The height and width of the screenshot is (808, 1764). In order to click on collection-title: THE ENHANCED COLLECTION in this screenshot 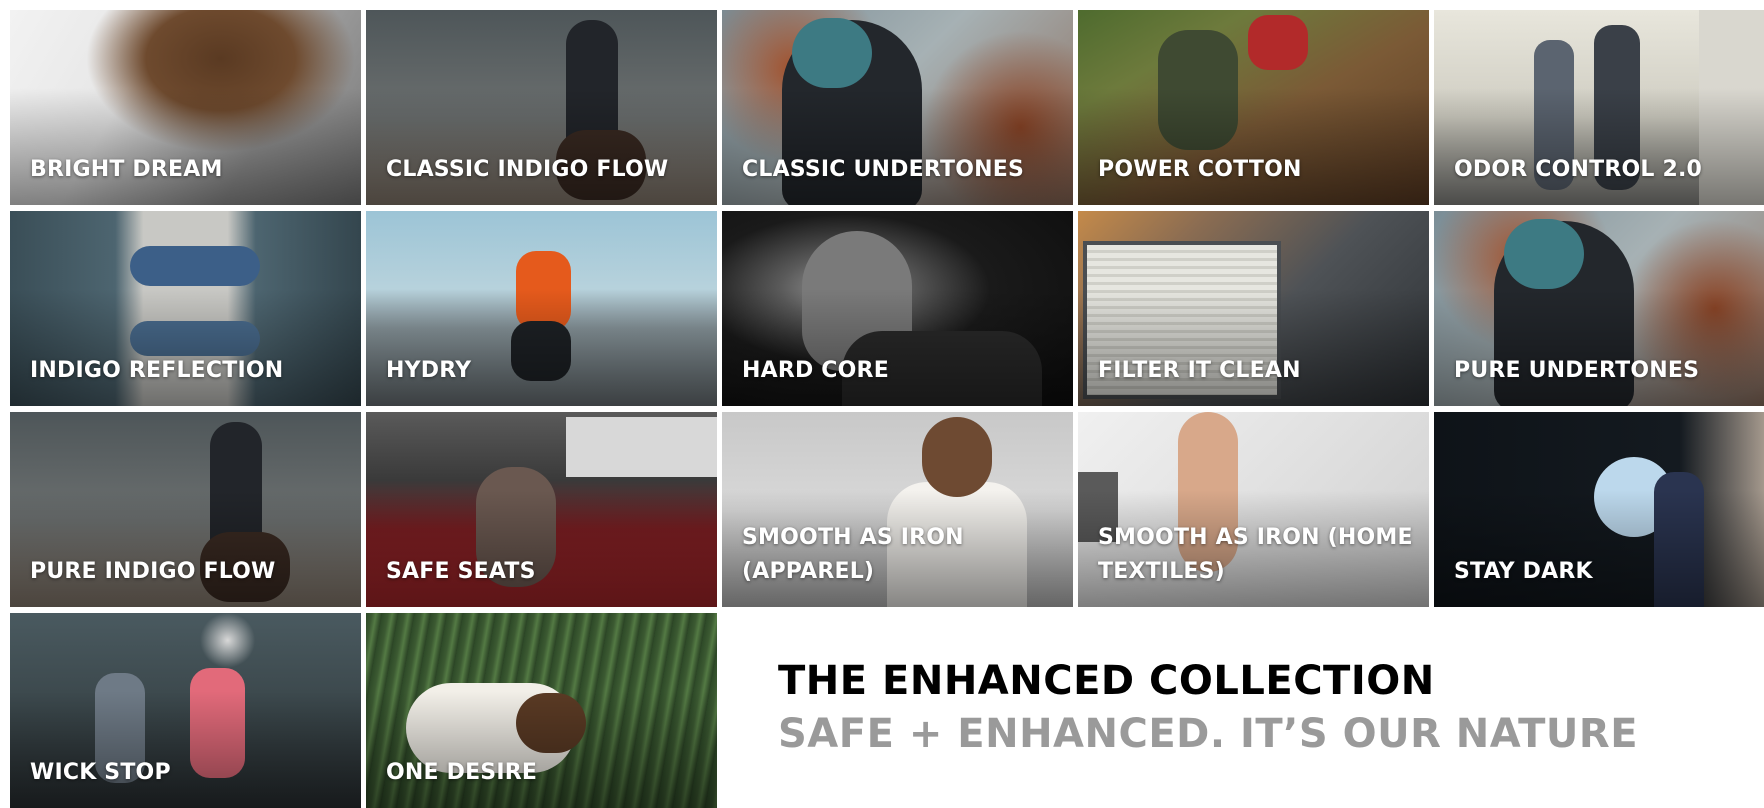, I will do `click(1106, 681)`.